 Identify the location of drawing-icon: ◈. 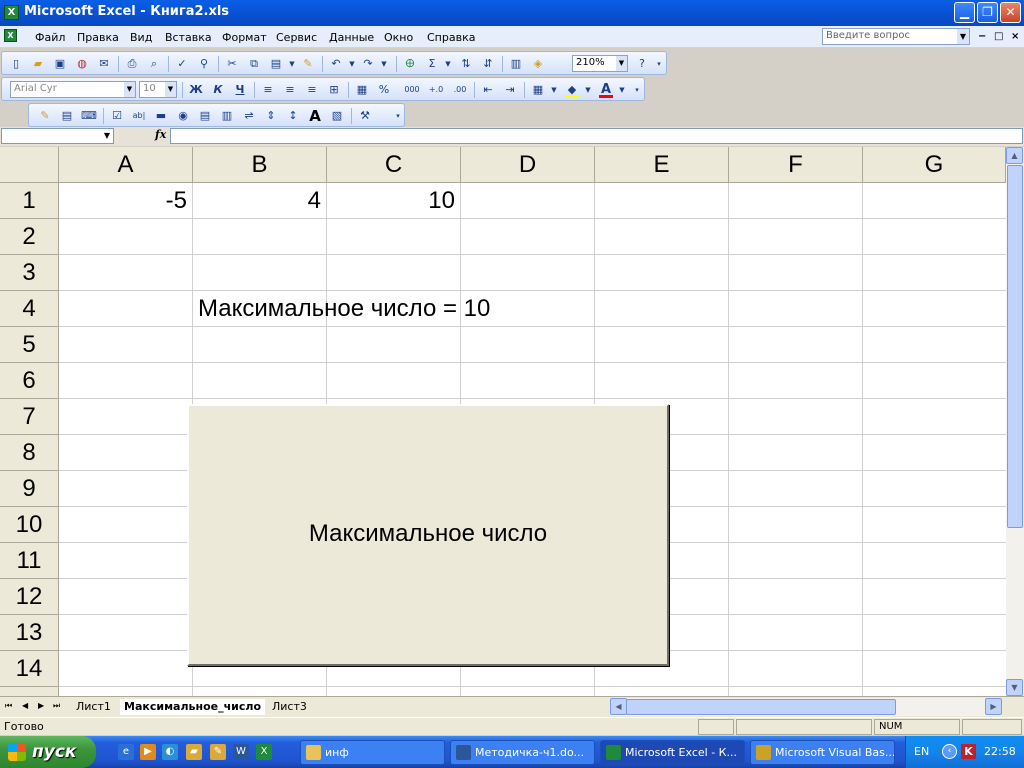
(538, 64).